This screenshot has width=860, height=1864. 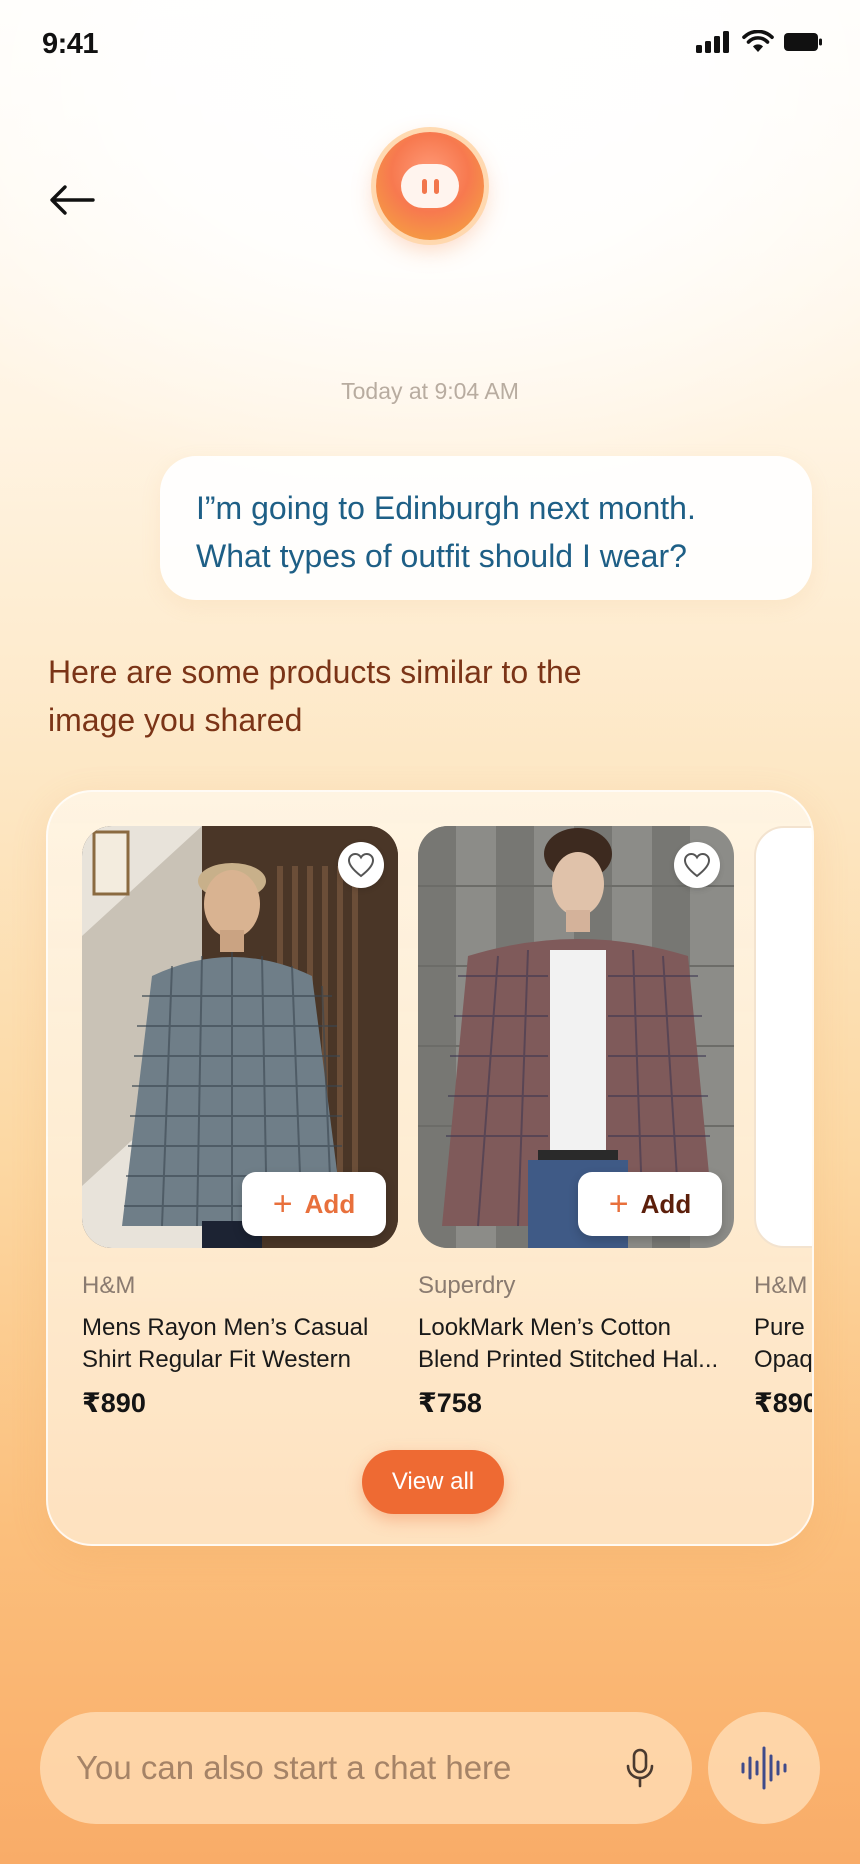 I want to click on assistant-orb-button, so click(x=430, y=186).